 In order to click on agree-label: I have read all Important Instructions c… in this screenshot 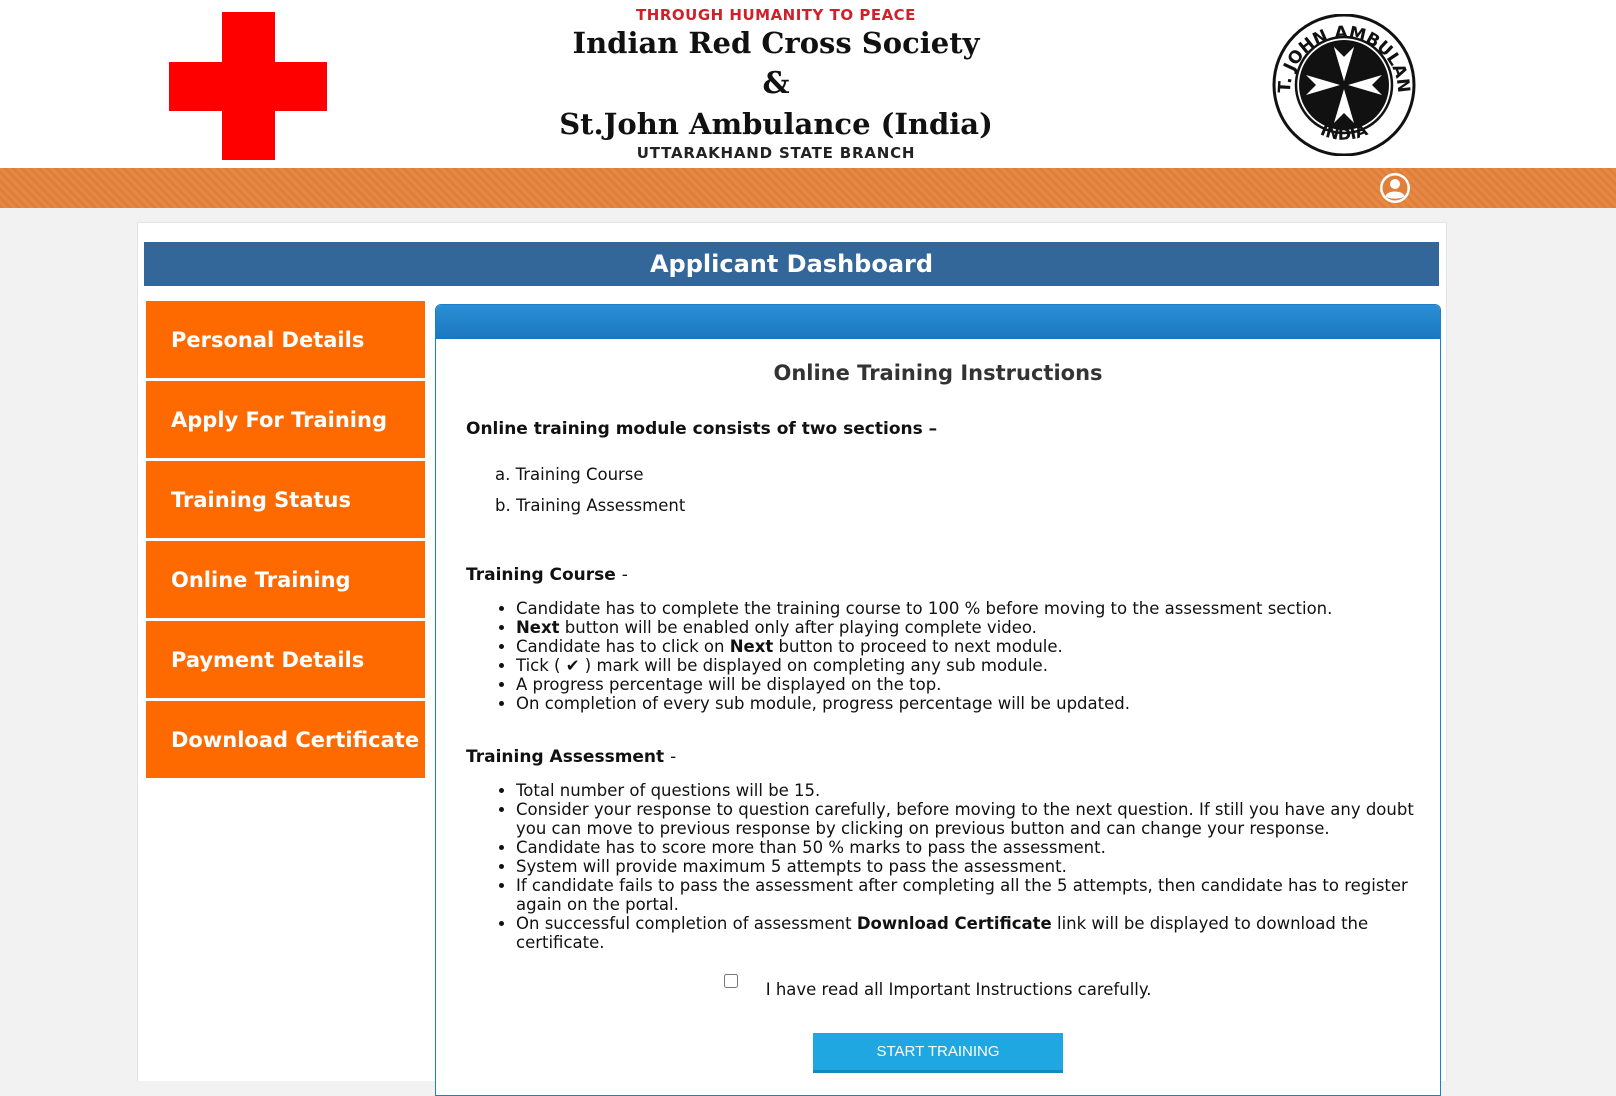, I will do `click(958, 989)`.